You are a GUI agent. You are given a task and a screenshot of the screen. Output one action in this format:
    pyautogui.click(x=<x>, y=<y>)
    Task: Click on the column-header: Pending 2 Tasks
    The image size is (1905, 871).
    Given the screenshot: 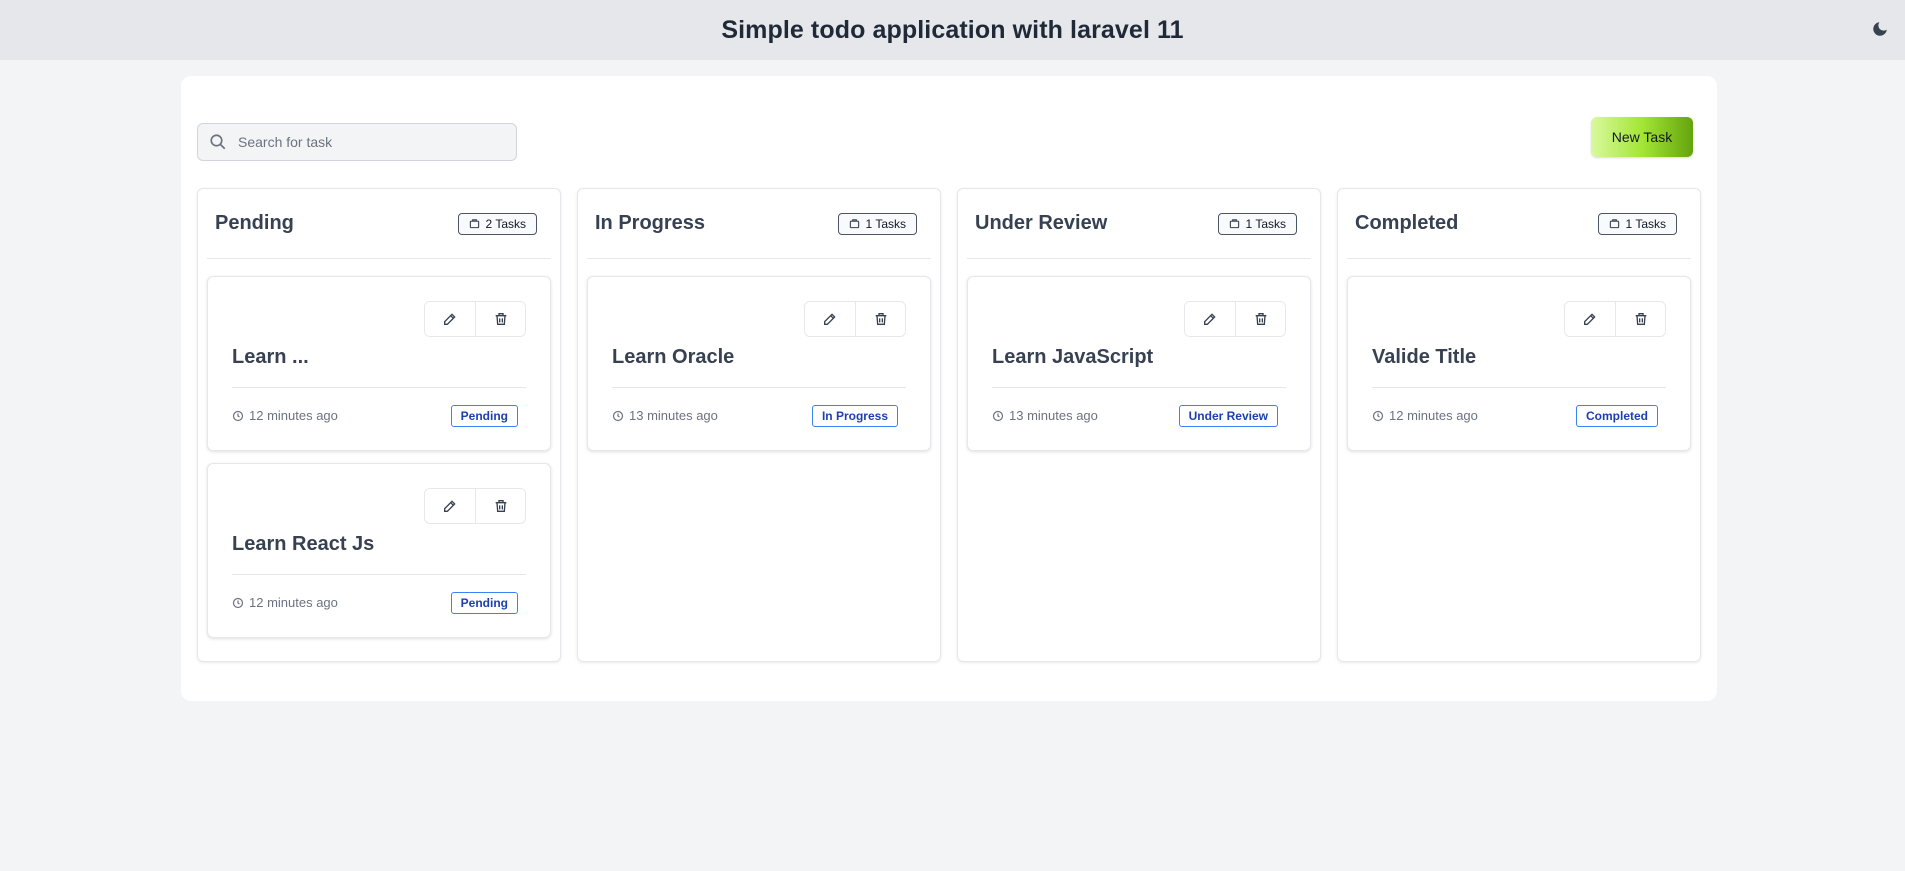 What is the action you would take?
    pyautogui.click(x=379, y=224)
    